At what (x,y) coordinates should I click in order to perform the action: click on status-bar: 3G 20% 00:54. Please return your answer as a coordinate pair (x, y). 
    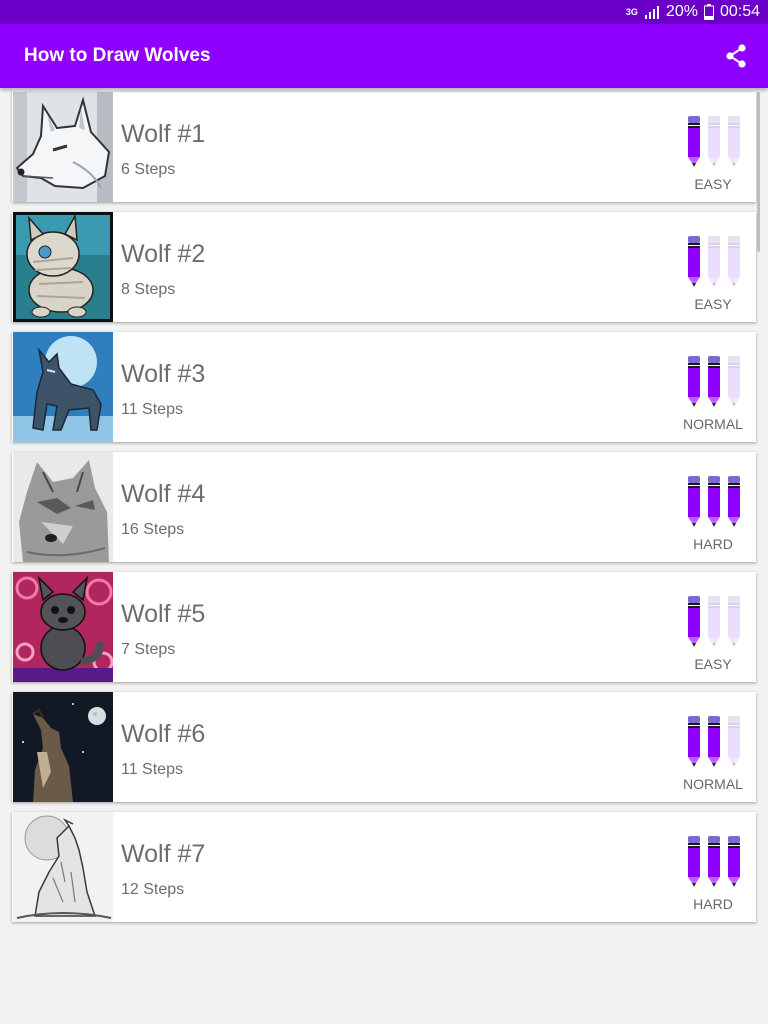
    Looking at the image, I should click on (384, 12).